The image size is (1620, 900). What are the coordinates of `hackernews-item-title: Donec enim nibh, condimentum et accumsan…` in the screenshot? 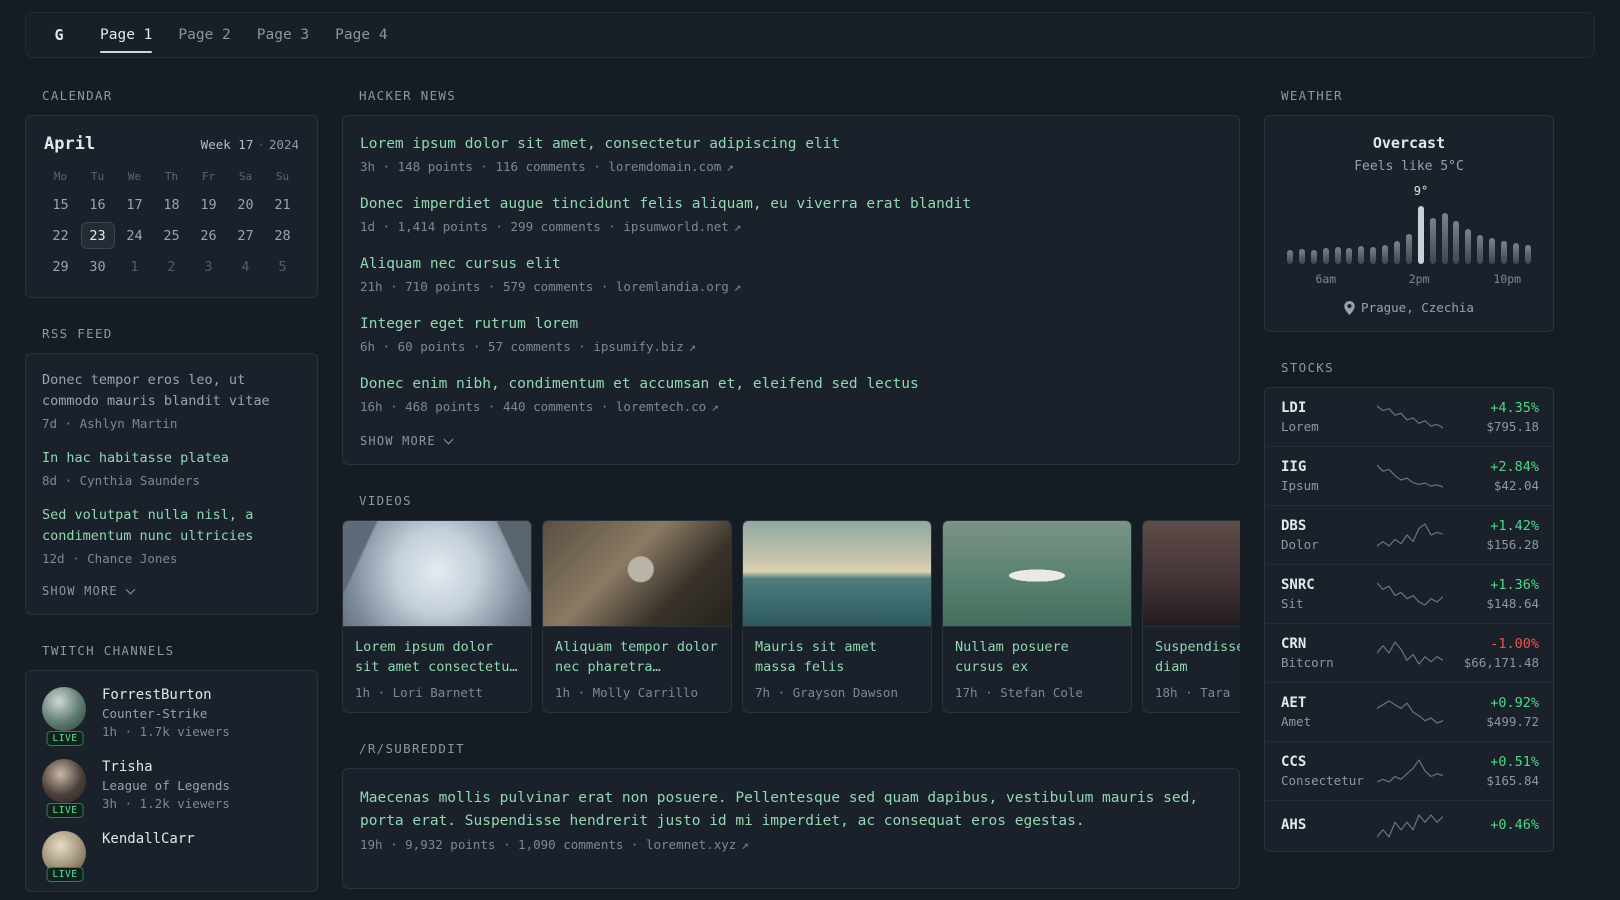 It's located at (791, 384).